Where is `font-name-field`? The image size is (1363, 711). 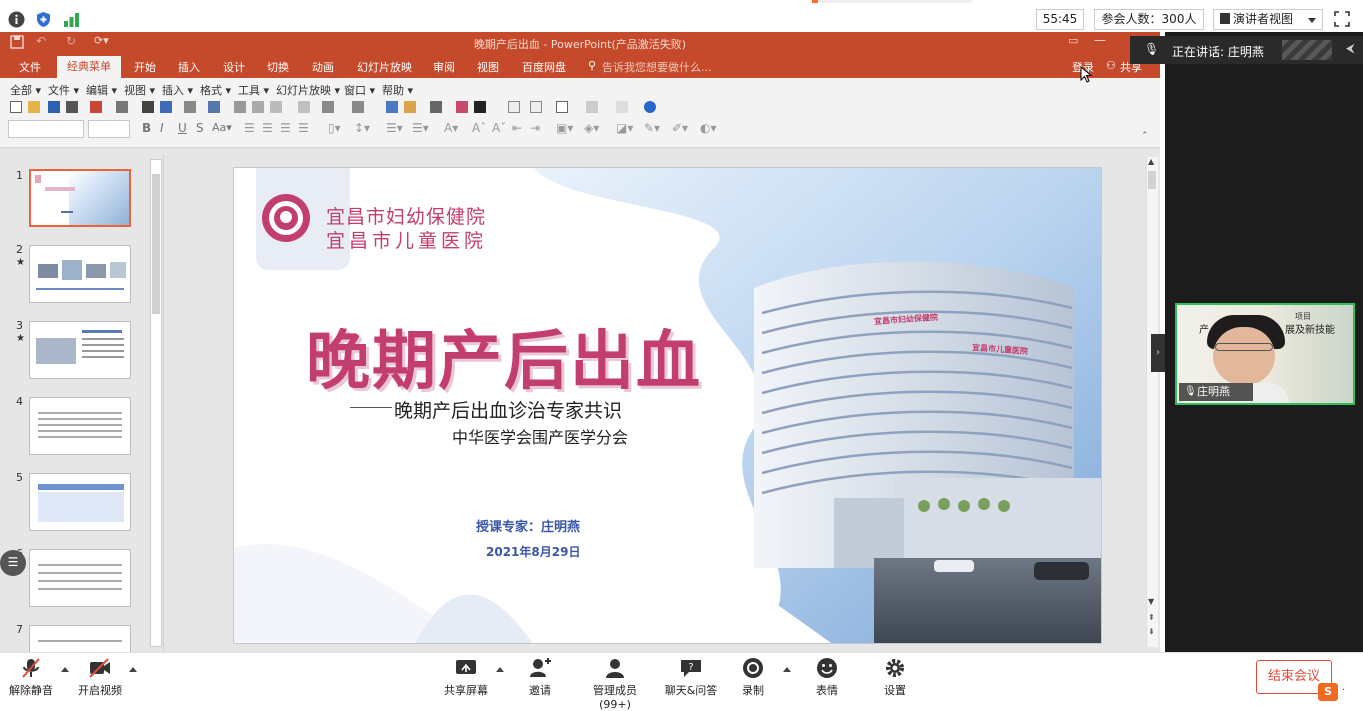
font-name-field is located at coordinates (46, 129).